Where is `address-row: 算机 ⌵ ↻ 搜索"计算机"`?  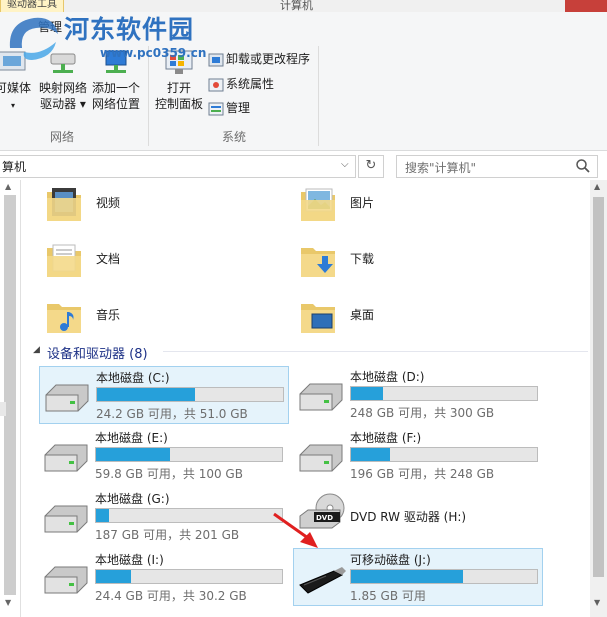
address-row: 算机 ⌵ ↻ 搜索"计算机" is located at coordinates (303, 166).